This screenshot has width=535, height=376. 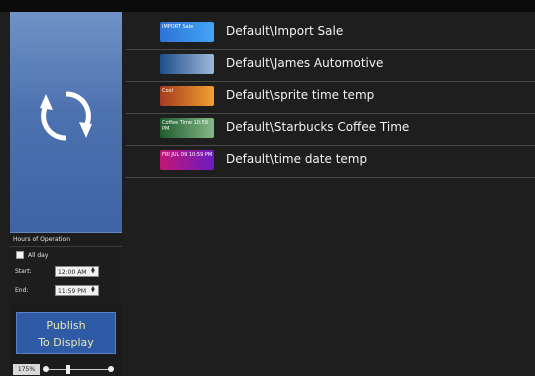 I want to click on publish-label: Publish, so click(x=66, y=325).